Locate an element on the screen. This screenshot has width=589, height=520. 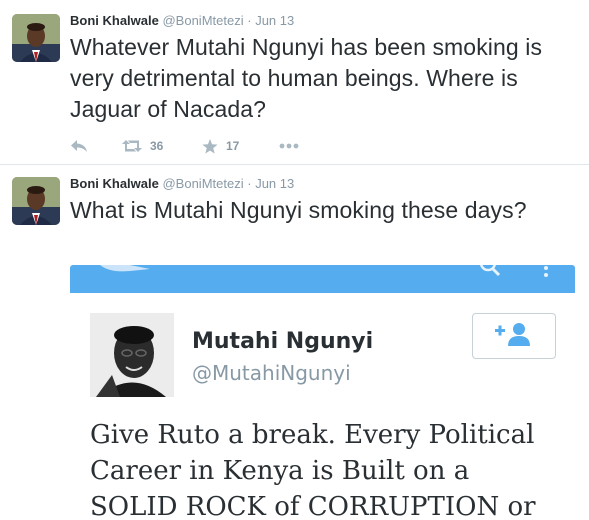
favorite-count: 17 is located at coordinates (233, 146).